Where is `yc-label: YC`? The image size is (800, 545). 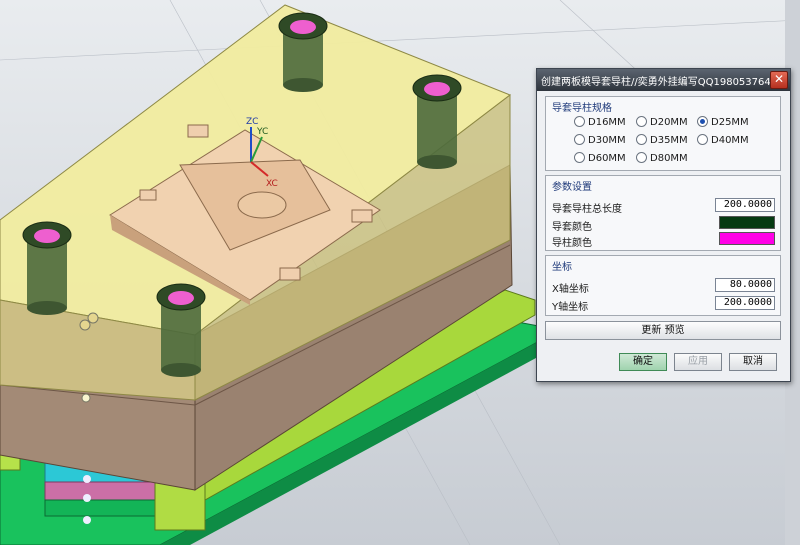
yc-label: YC is located at coordinates (262, 132).